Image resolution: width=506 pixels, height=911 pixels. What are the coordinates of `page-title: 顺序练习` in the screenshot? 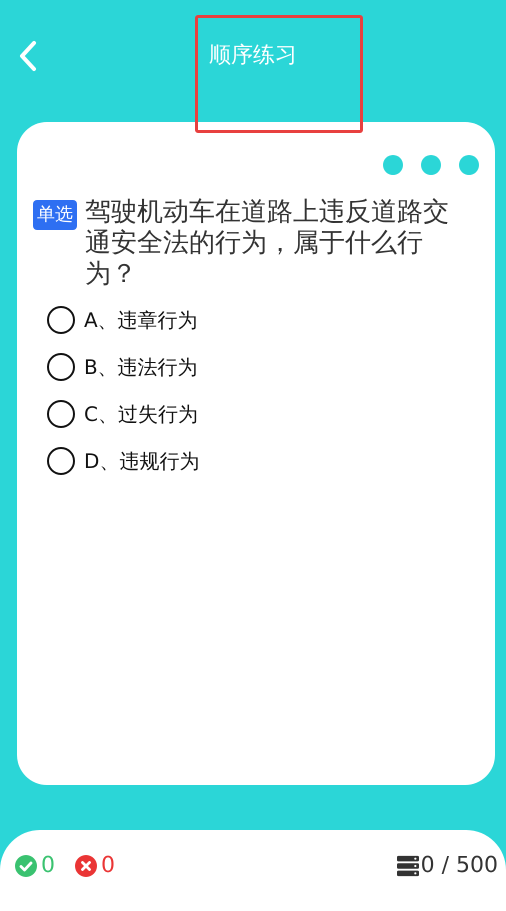 It's located at (253, 56).